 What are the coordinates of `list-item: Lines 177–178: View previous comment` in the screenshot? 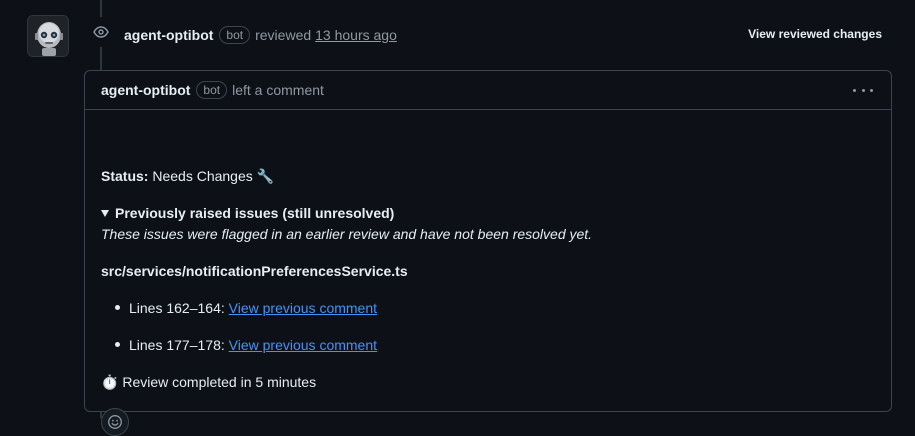 It's located at (246, 345).